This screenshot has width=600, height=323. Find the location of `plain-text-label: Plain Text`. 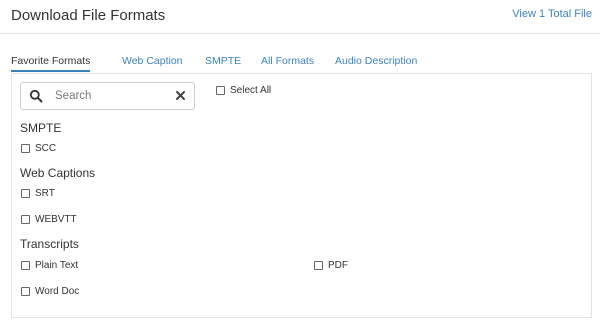

plain-text-label: Plain Text is located at coordinates (57, 265).